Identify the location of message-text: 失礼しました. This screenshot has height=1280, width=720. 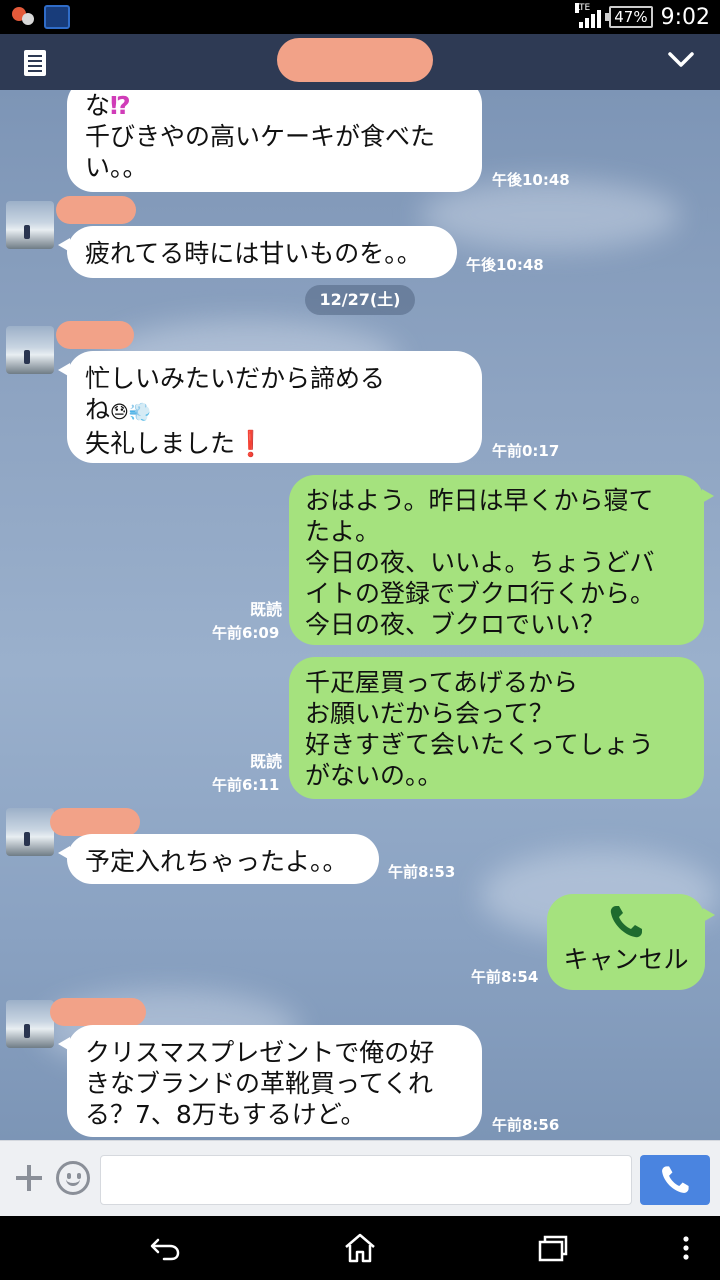
(160, 443).